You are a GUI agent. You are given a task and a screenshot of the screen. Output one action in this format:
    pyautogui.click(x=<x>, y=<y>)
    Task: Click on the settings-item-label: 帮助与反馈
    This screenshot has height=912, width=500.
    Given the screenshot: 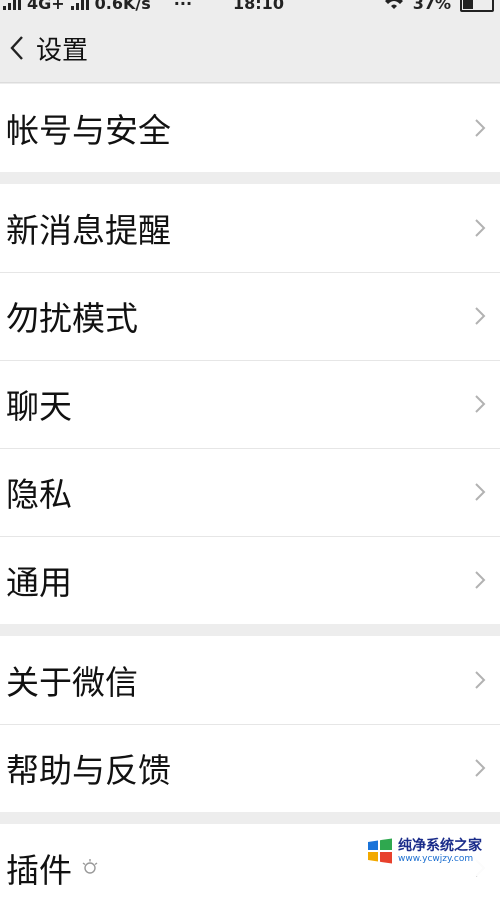 What is the action you would take?
    pyautogui.click(x=88, y=770)
    